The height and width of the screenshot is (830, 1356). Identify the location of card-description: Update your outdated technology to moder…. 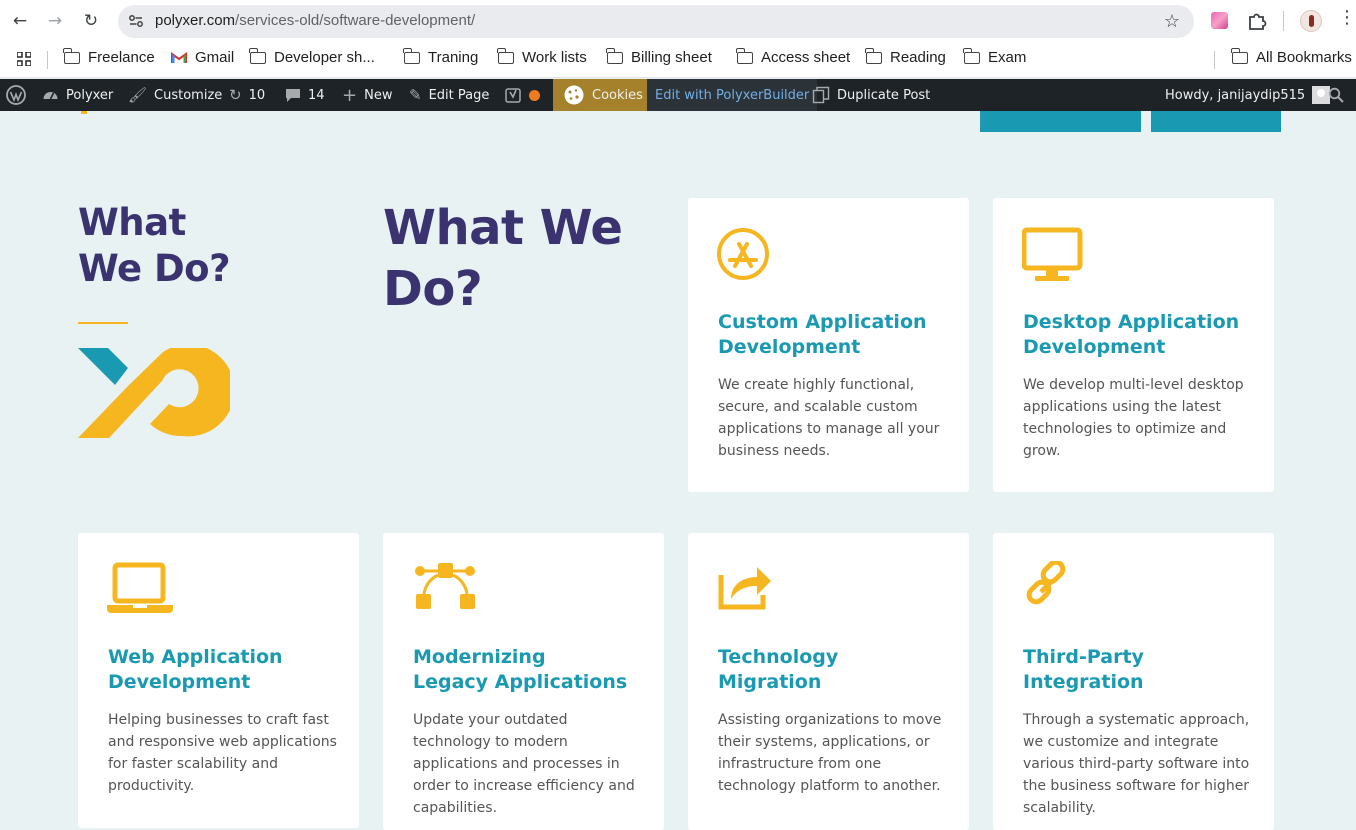
(524, 764).